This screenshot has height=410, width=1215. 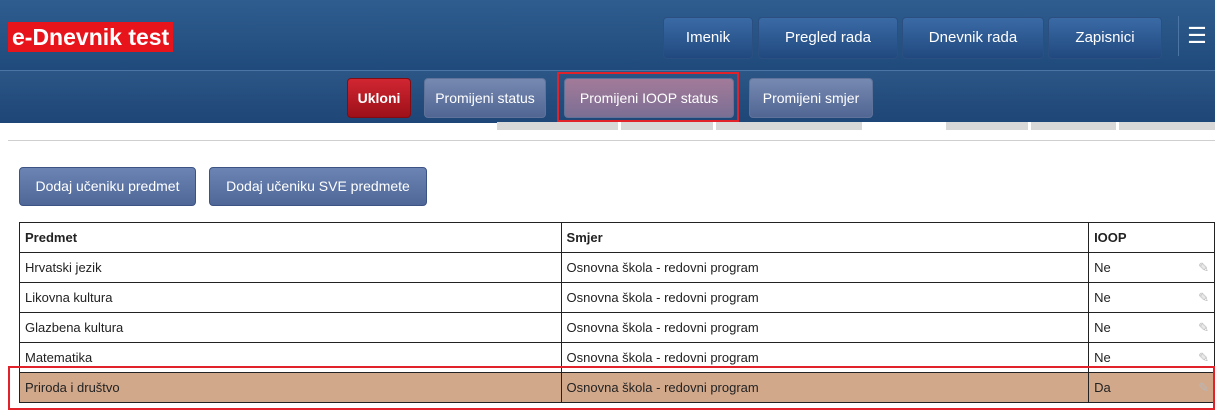 What do you see at coordinates (856, 126) in the screenshot?
I see `tabs-strip` at bounding box center [856, 126].